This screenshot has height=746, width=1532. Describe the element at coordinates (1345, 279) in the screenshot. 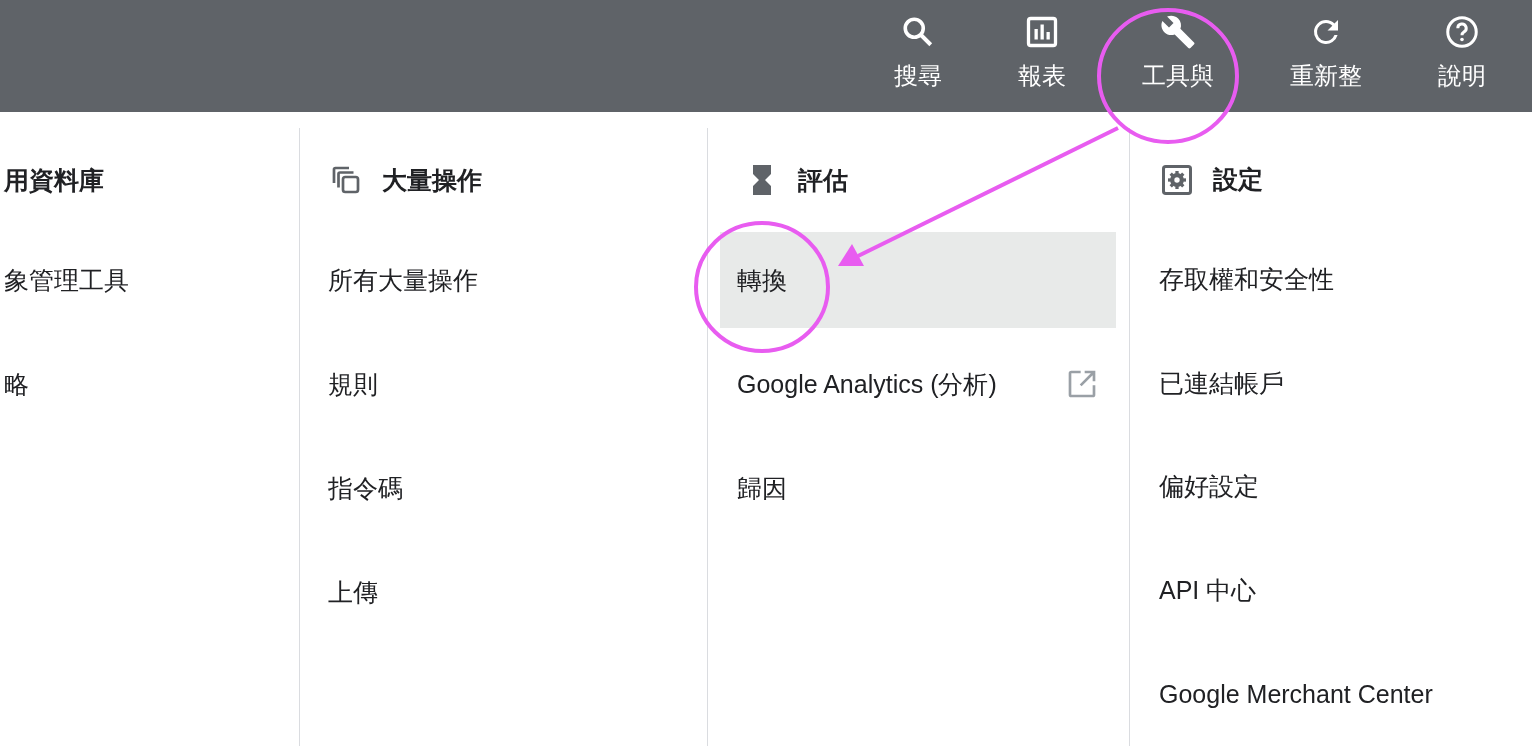

I see `menu-item: 存取權和安全性` at that location.